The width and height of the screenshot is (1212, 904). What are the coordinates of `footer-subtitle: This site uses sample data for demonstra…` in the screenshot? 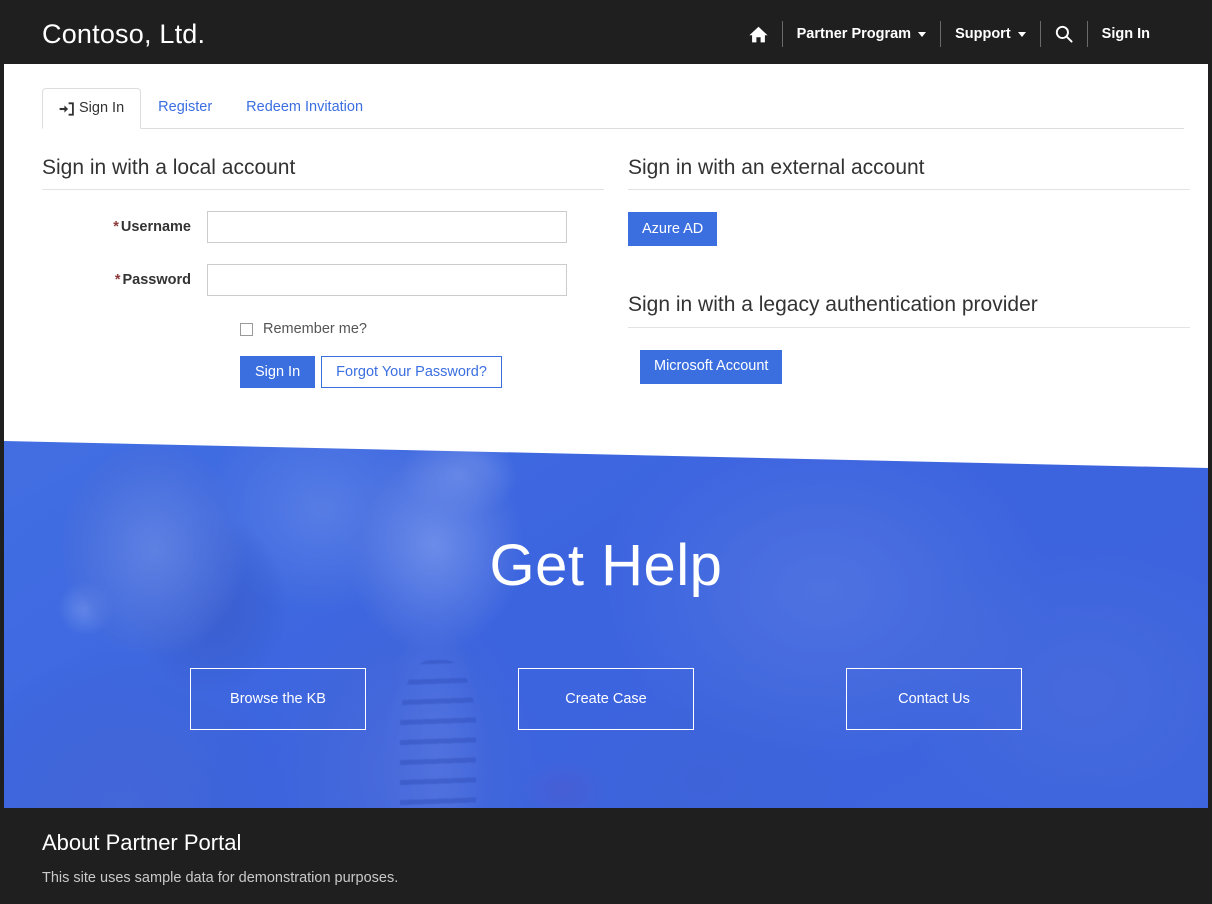 It's located at (220, 878).